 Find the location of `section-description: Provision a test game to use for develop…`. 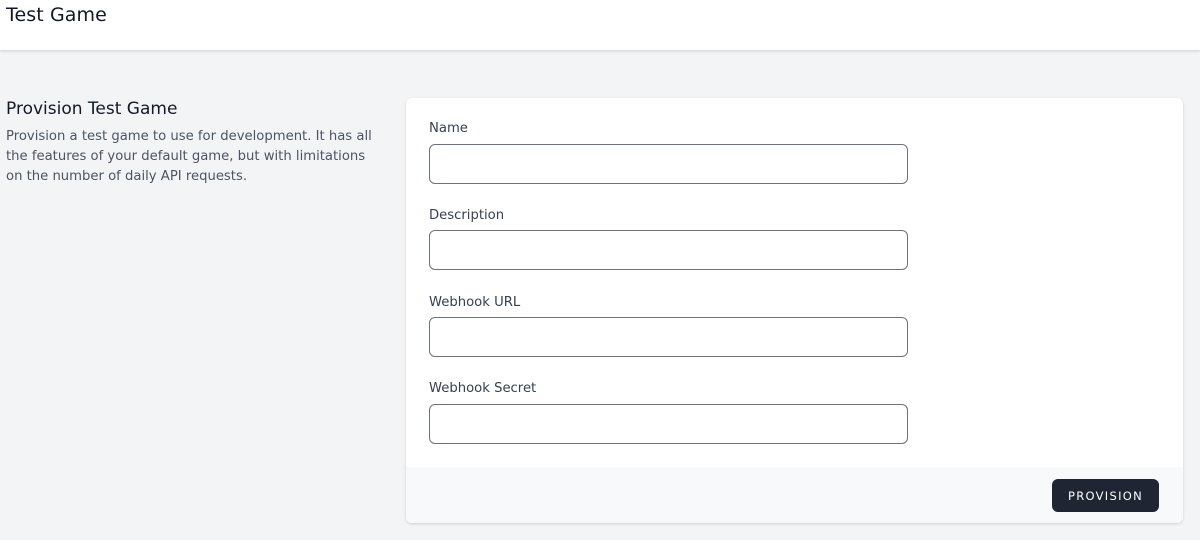

section-description: Provision a test game to use for develop… is located at coordinates (189, 156).